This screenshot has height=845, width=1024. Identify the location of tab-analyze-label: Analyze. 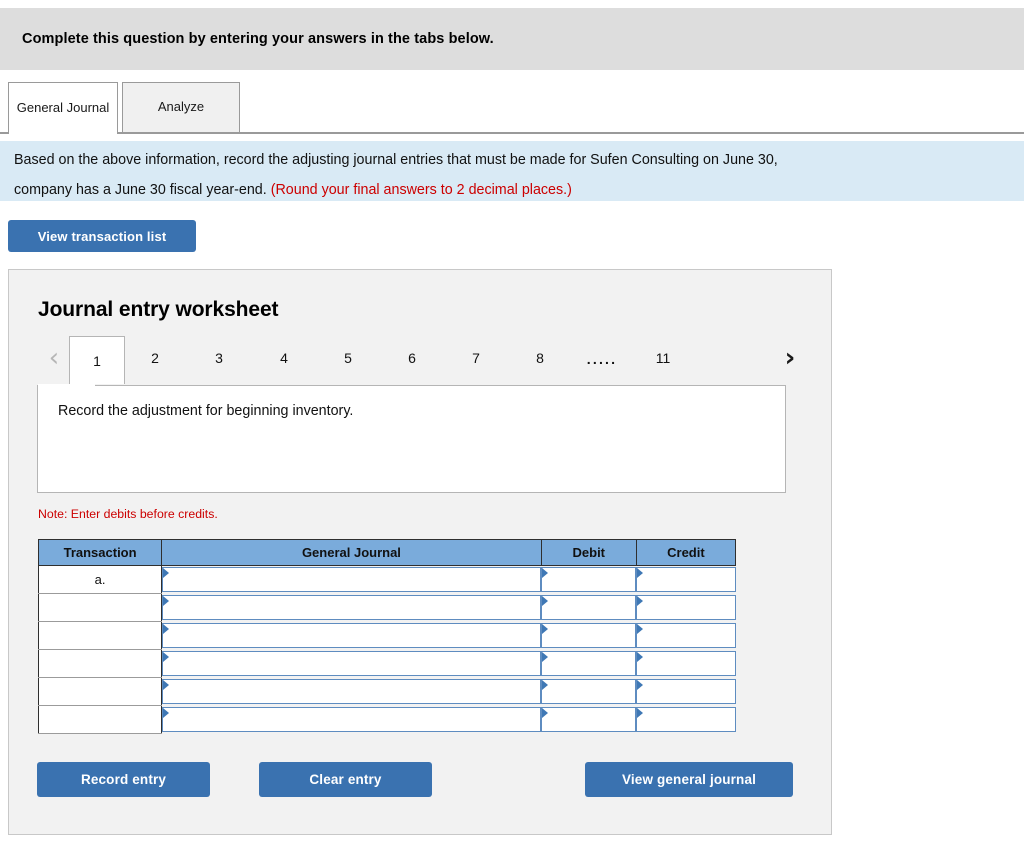
(181, 107).